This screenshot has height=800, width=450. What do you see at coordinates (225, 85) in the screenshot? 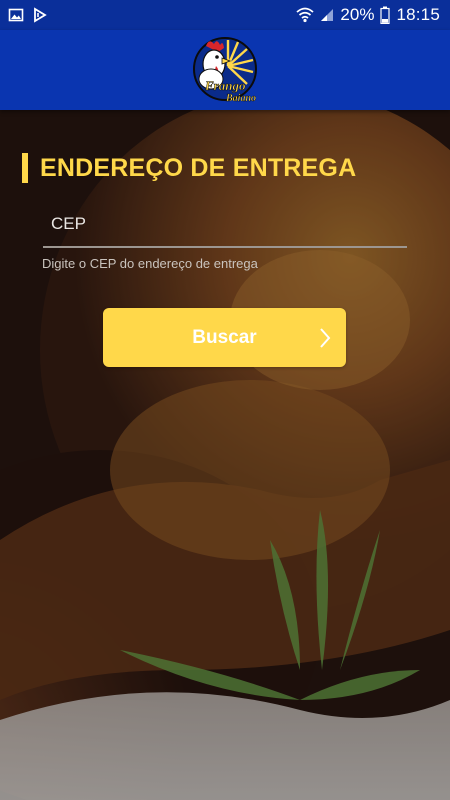
I see `logo-text-line1: Frango` at bounding box center [225, 85].